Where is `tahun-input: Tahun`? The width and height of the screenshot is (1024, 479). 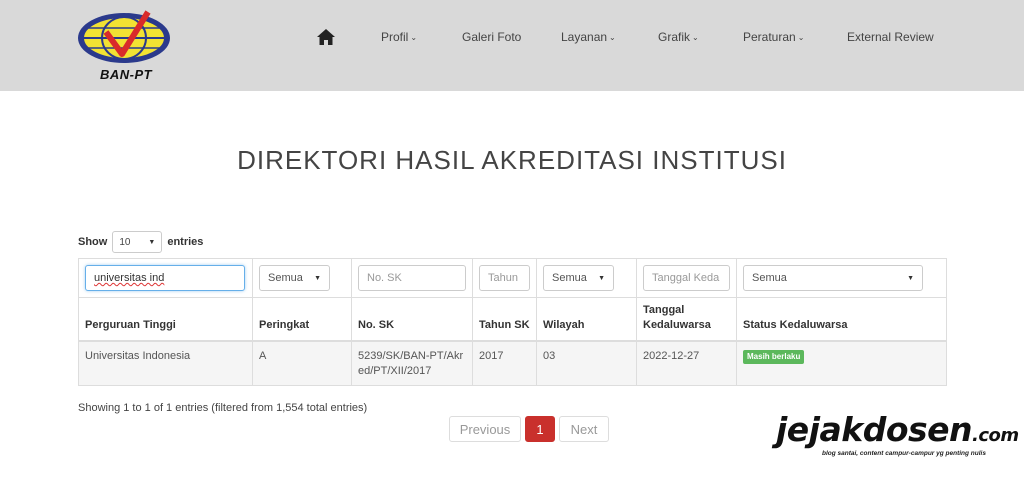
tahun-input: Tahun is located at coordinates (504, 278).